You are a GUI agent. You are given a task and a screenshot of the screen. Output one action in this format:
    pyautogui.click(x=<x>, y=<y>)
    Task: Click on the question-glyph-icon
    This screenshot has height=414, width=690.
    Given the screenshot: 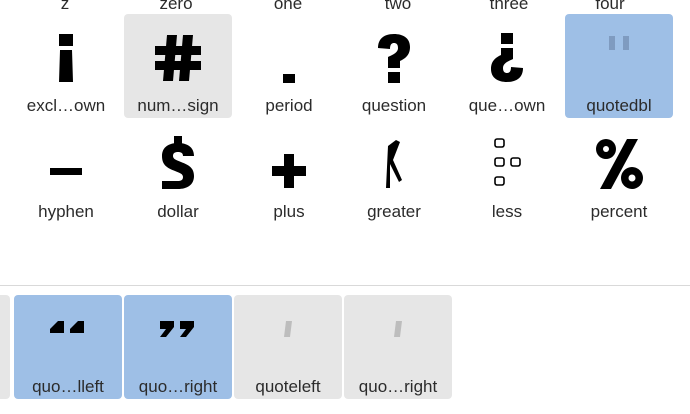 What is the action you would take?
    pyautogui.click(x=394, y=58)
    